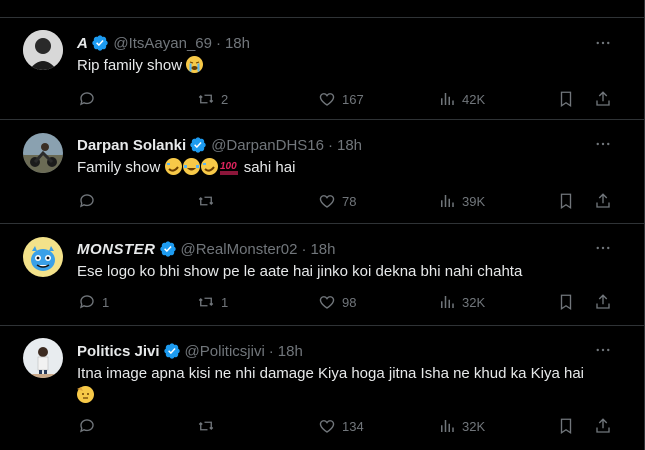 Image resolution: width=645 pixels, height=450 pixels. I want to click on like-count: 167, so click(353, 99).